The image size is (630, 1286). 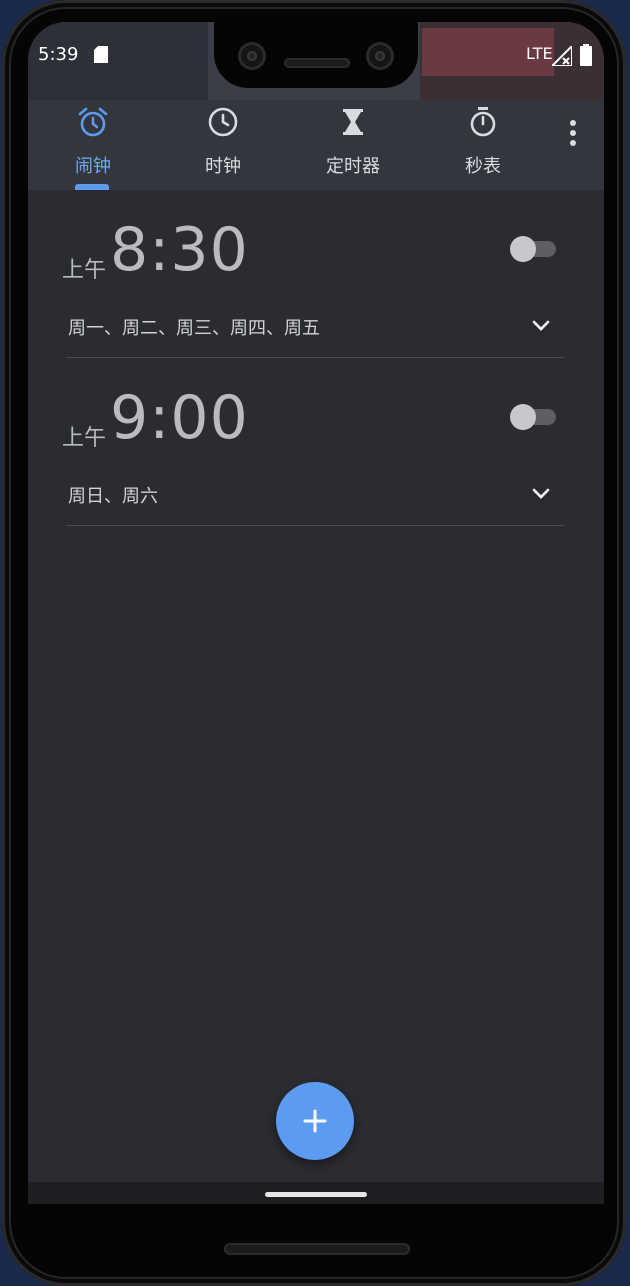 I want to click on tab-label: 秒表, so click(x=483, y=166).